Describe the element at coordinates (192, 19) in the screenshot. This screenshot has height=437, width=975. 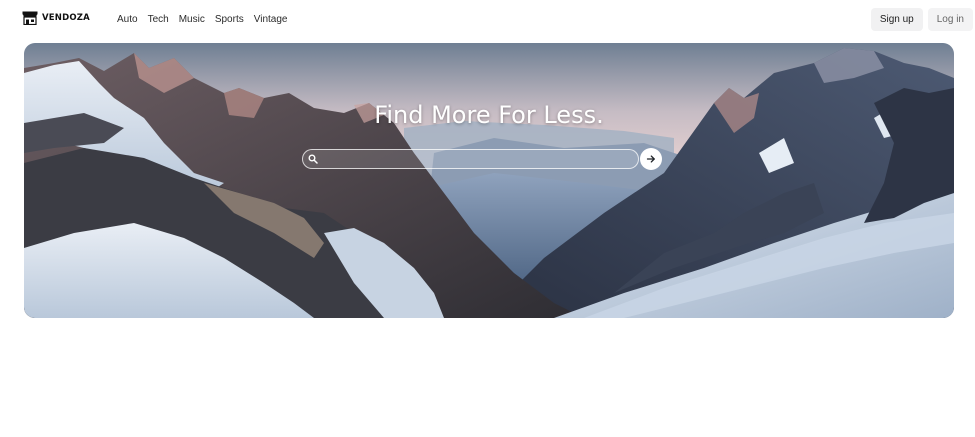
I see `nav-link-music: Music` at that location.